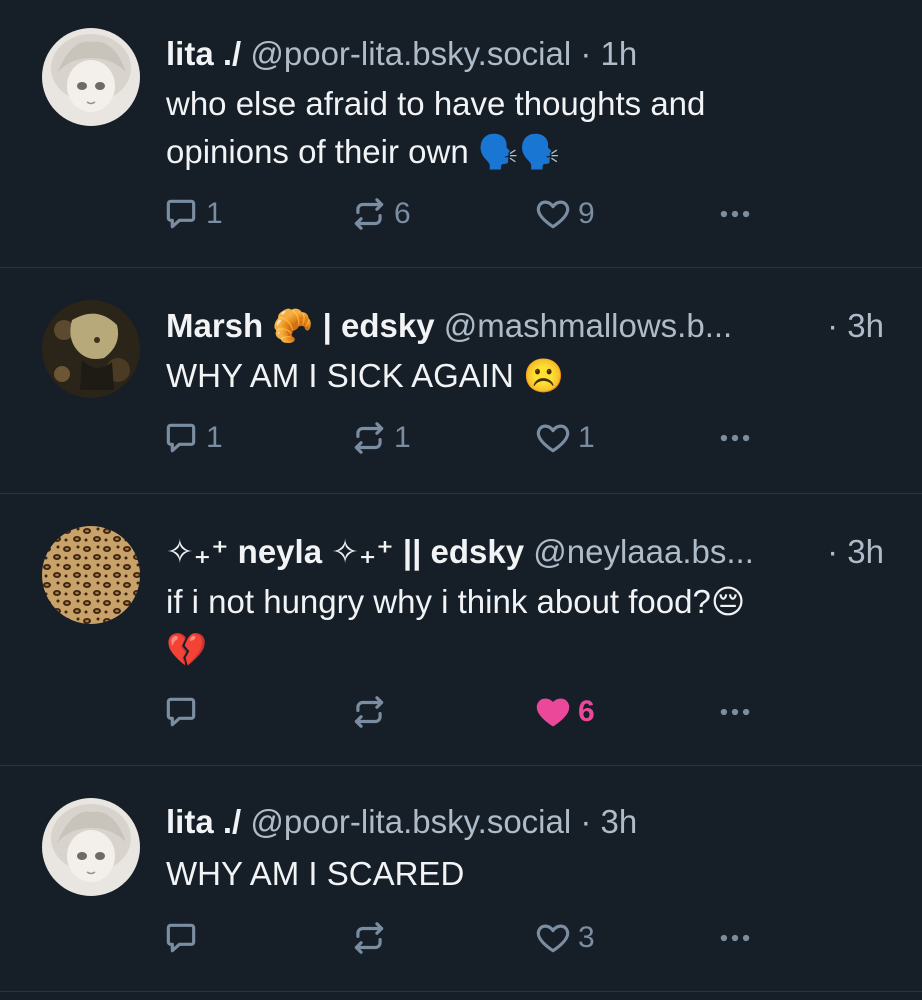  I want to click on like-button: 6, so click(564, 712).